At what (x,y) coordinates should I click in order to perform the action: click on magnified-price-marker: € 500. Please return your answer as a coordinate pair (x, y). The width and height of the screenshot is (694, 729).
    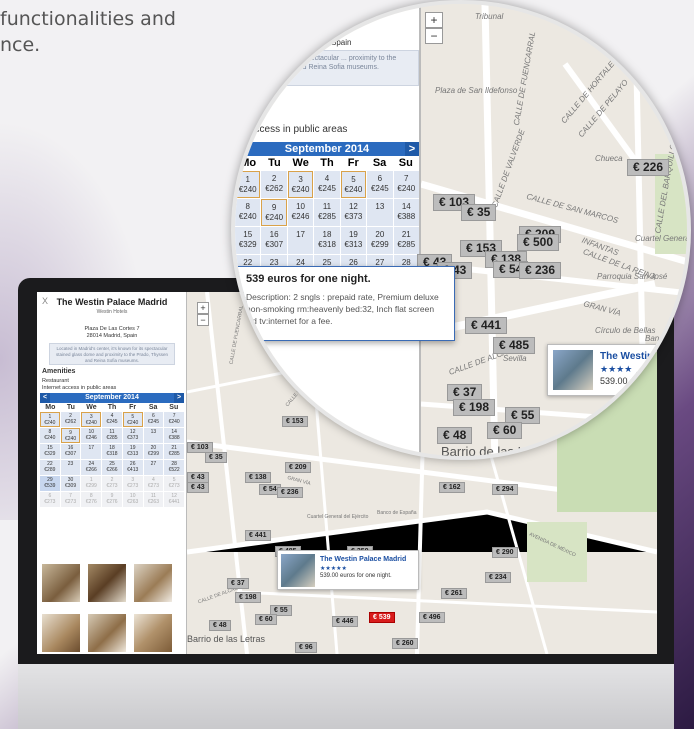
    Looking at the image, I should click on (538, 242).